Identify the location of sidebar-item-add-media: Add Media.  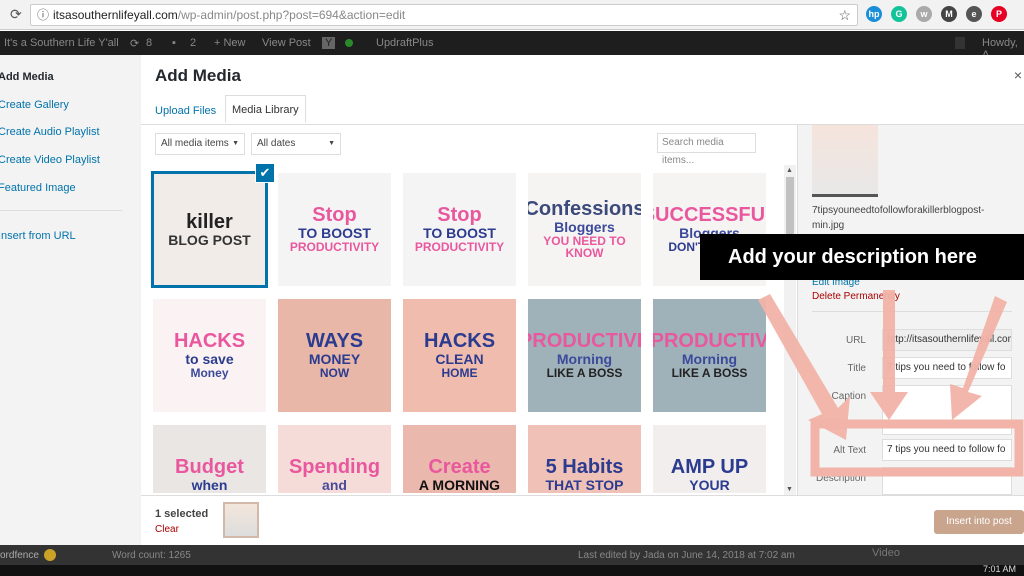
(27, 77).